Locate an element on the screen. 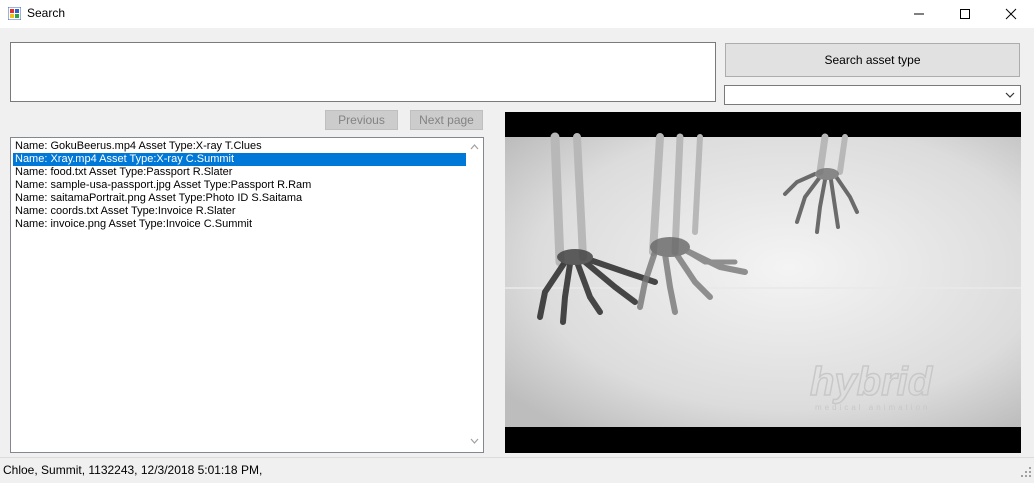 The height and width of the screenshot is (483, 1034). window-title: Search is located at coordinates (46, 13).